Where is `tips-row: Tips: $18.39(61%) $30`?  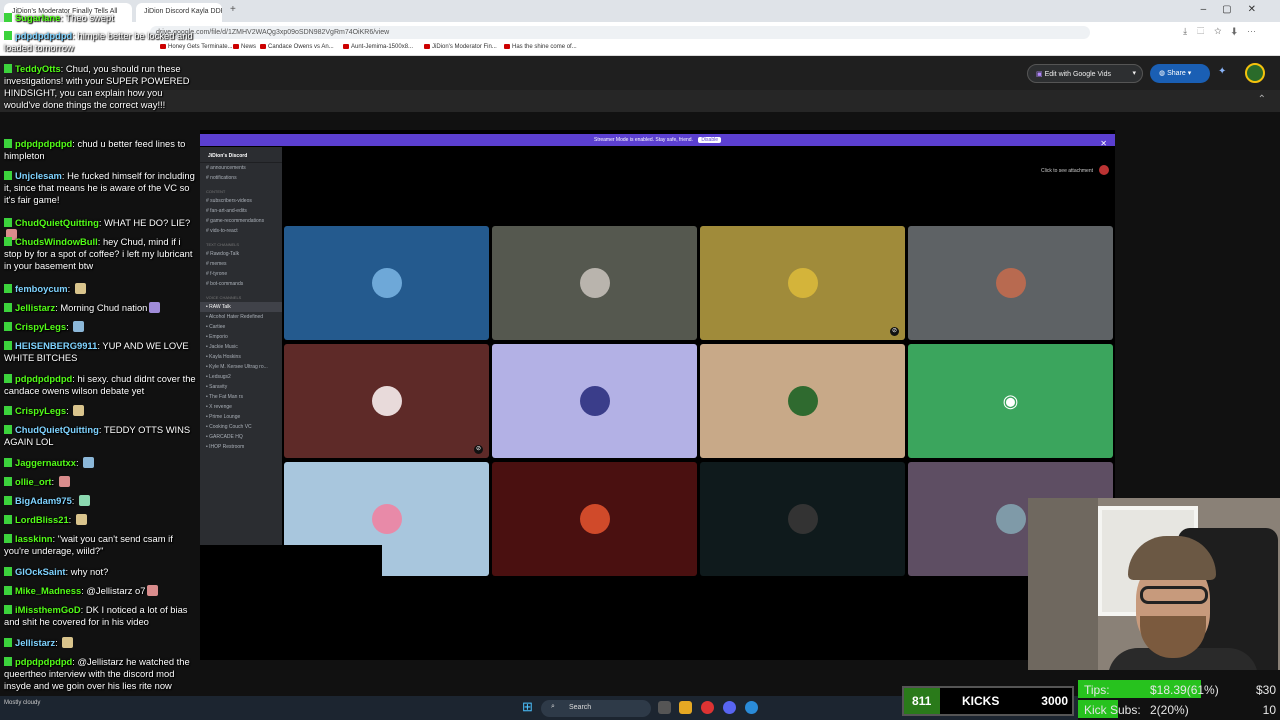 tips-row: Tips: $18.39(61%) $30 is located at coordinates (1179, 689).